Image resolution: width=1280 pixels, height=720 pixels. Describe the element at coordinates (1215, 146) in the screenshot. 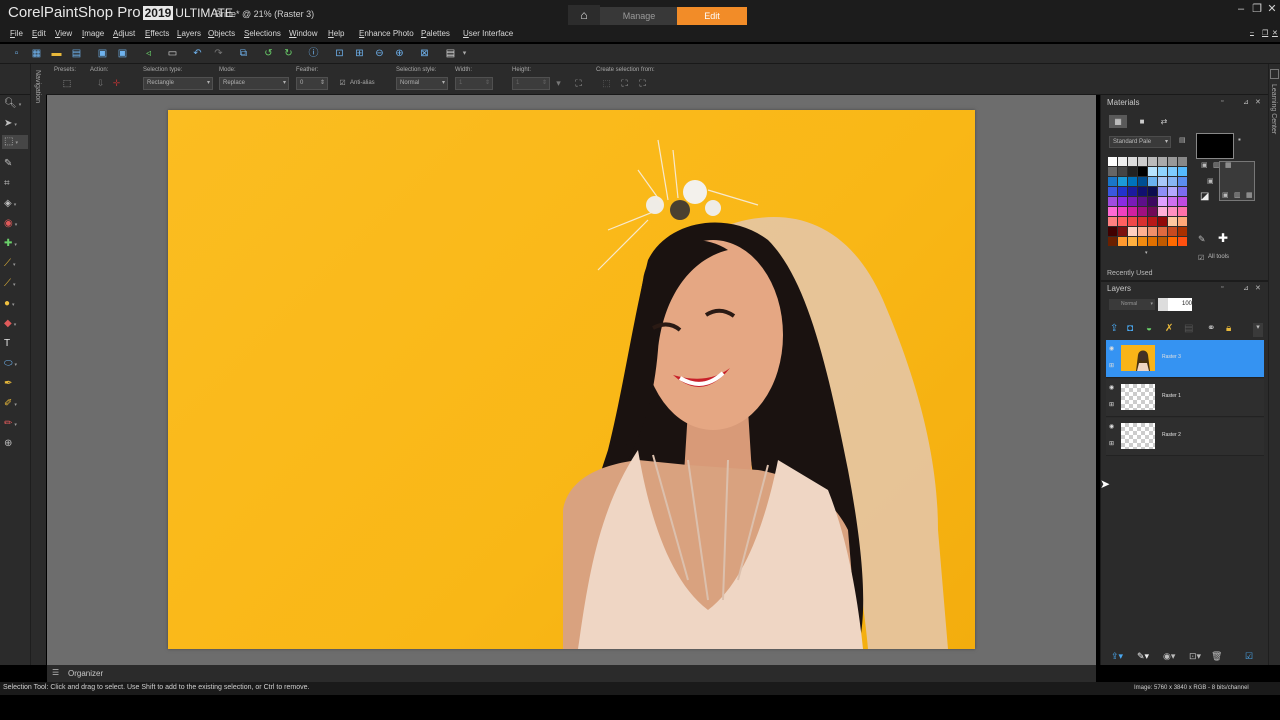

I see `foreground-color-swatch` at that location.